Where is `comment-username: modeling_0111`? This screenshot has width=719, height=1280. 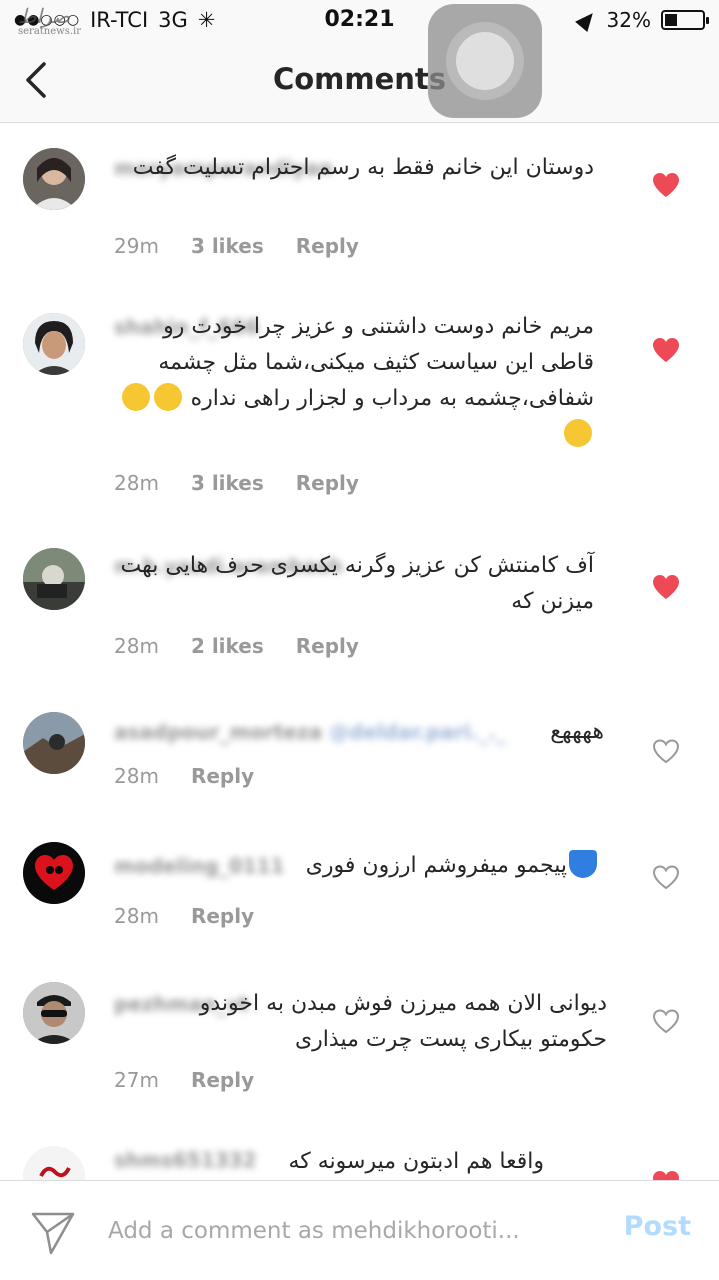
comment-username: modeling_0111 is located at coordinates (199, 866).